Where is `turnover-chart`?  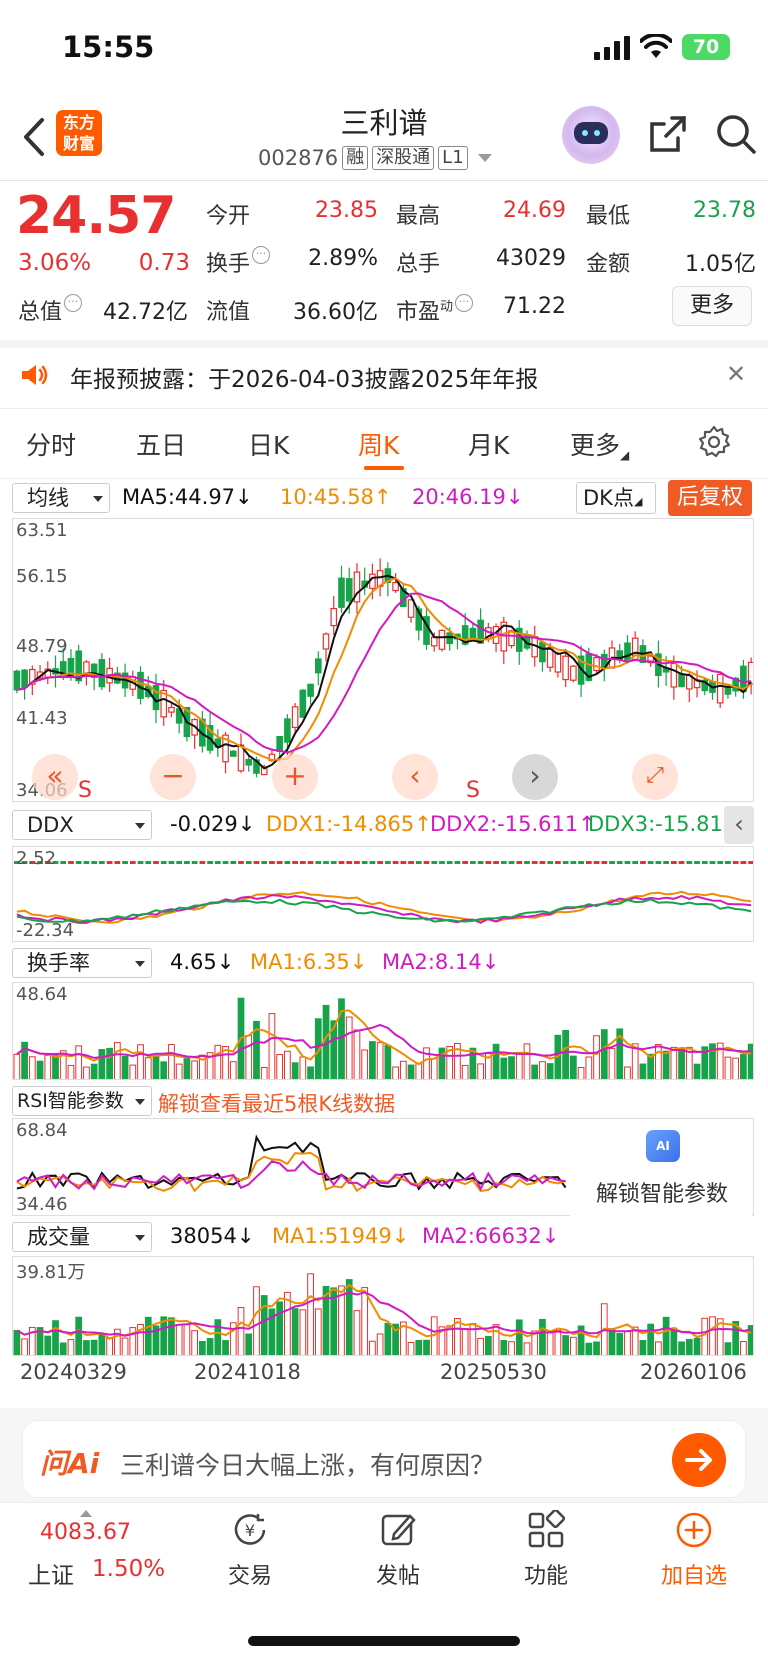 turnover-chart is located at coordinates (383, 1031).